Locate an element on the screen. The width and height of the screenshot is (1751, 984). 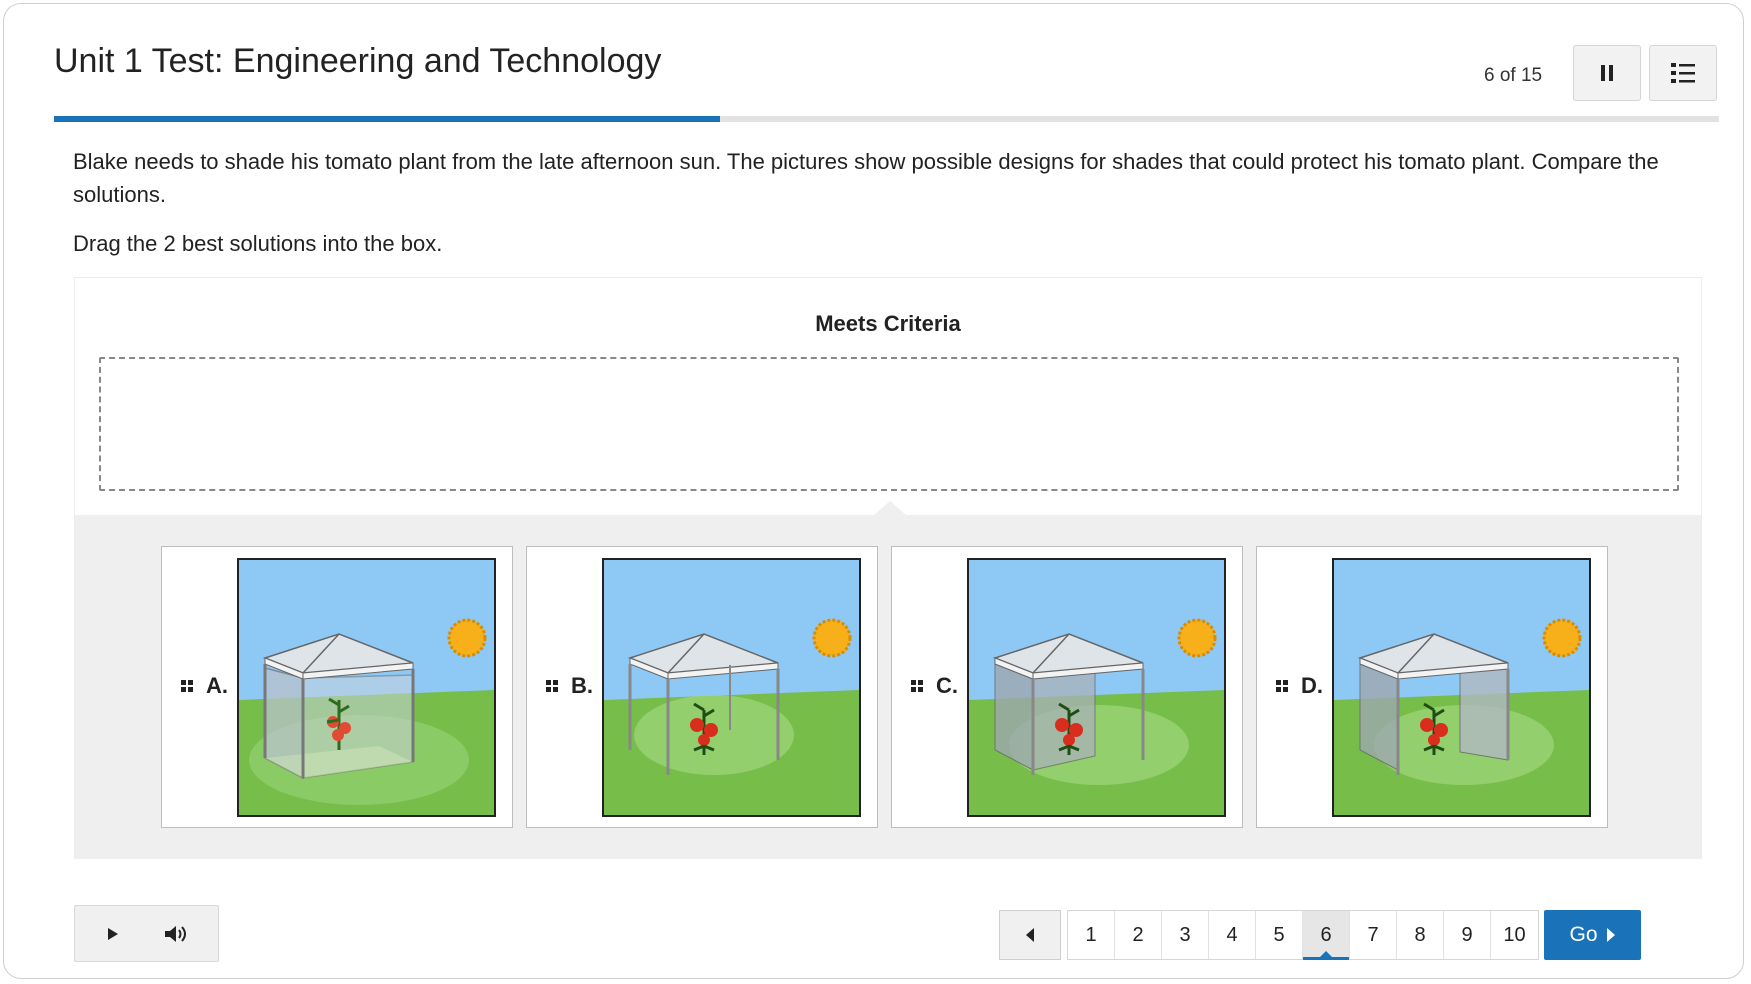
page-button-7: 7 is located at coordinates (1373, 935).